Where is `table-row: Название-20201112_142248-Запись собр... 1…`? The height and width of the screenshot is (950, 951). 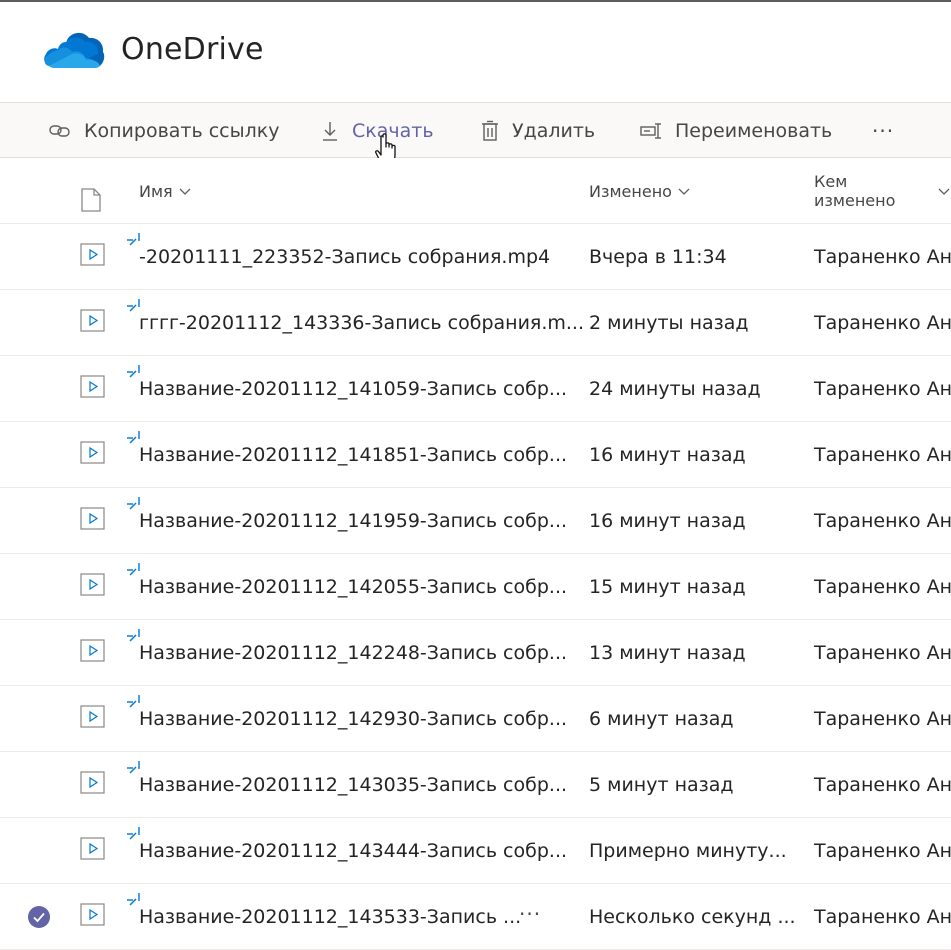
table-row: Название-20201112_142248-Запись собр... 1… is located at coordinates (475, 653).